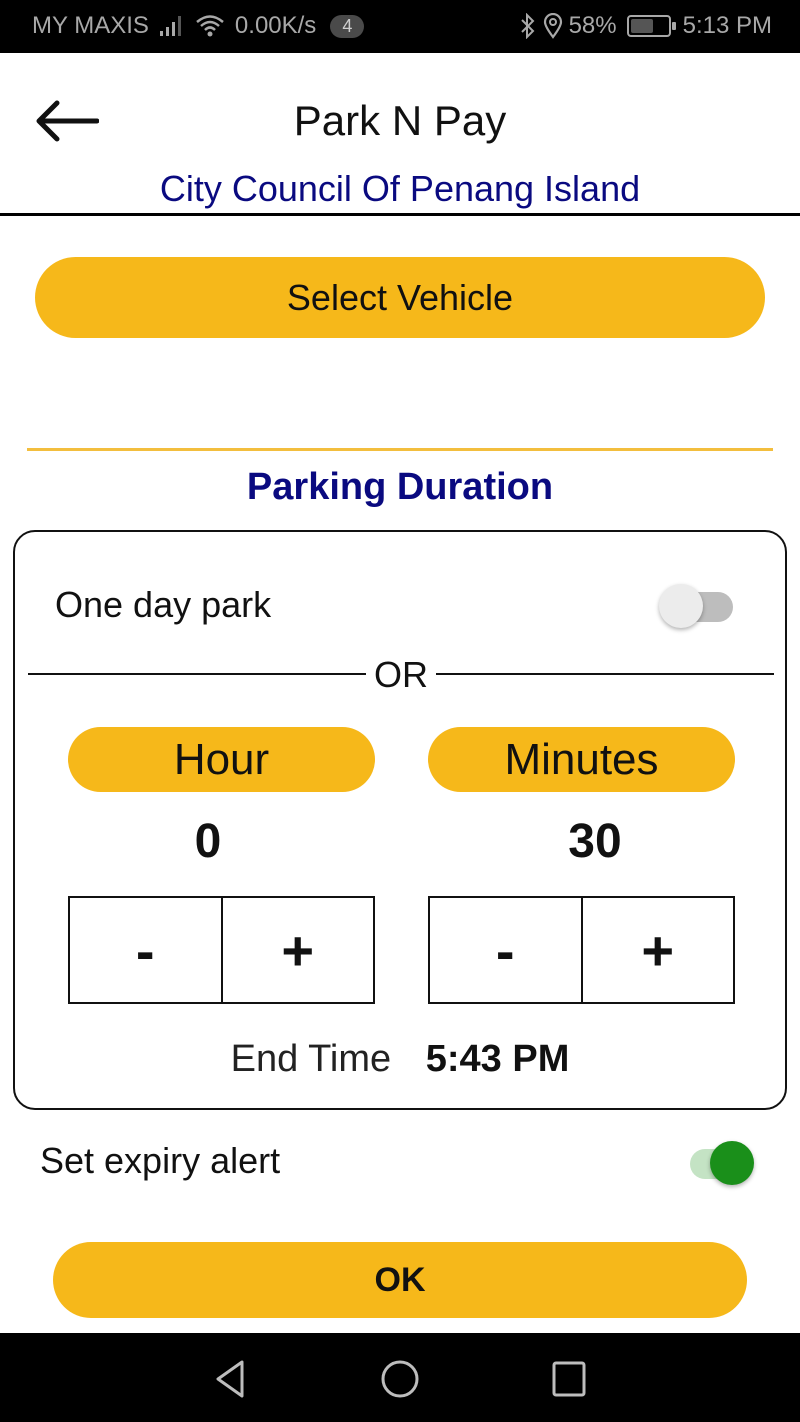 This screenshot has height=1422, width=800. Describe the element at coordinates (311, 1059) in the screenshot. I see `end-time-label: End Time` at that location.